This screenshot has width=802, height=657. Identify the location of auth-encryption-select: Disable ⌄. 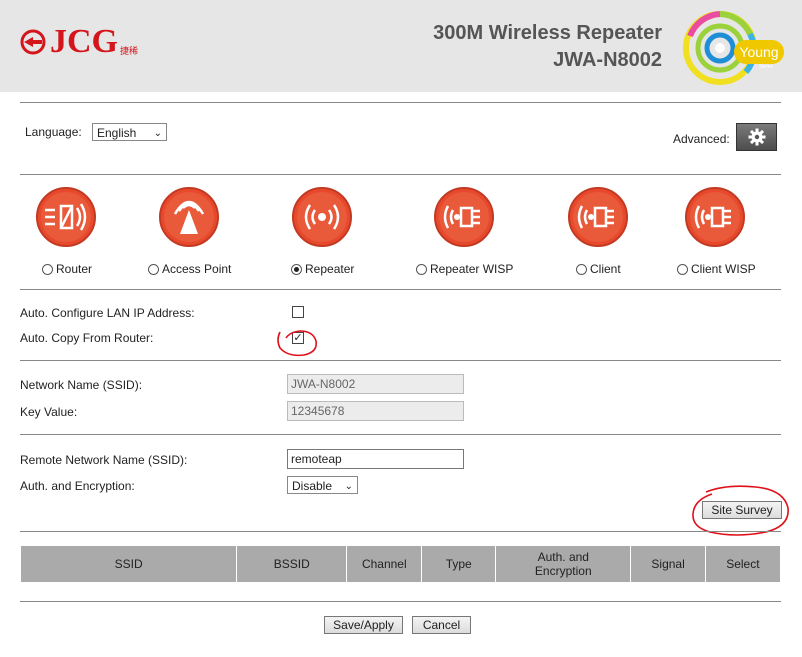
(322, 485).